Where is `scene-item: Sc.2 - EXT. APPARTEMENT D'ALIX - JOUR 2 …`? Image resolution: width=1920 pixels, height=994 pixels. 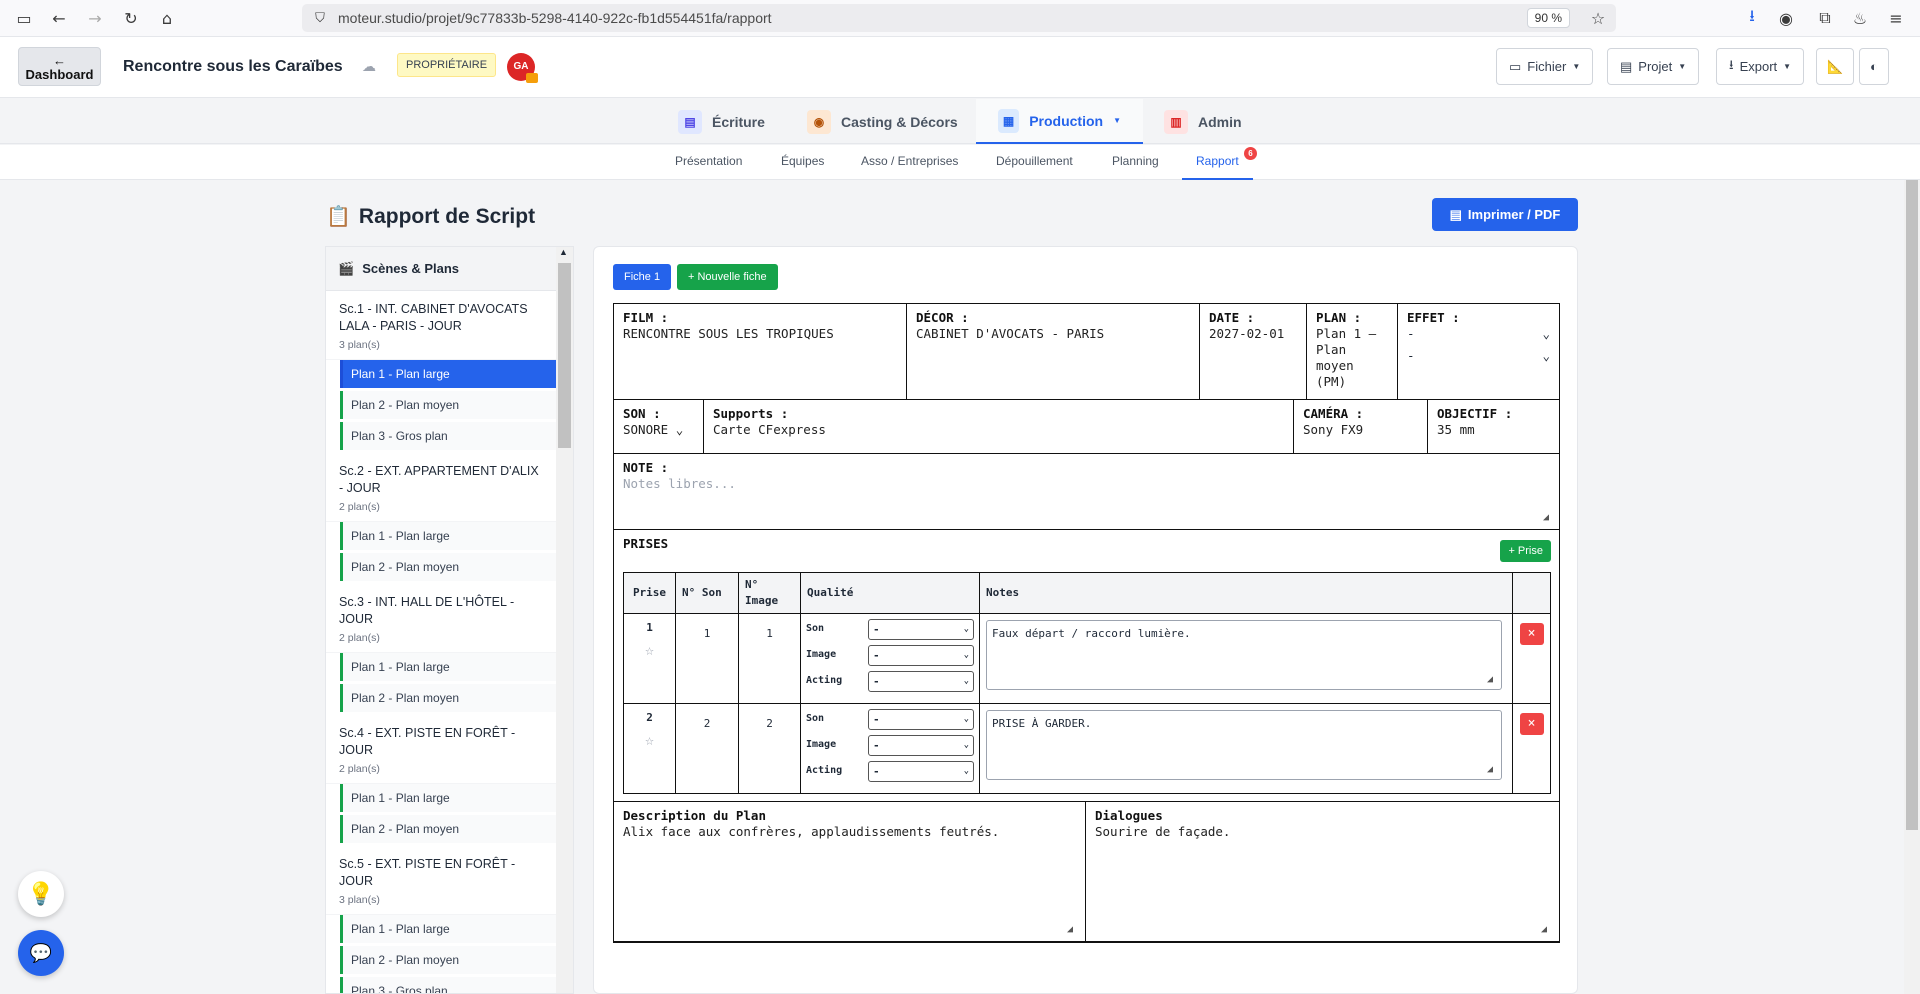
scene-item: Sc.2 - EXT. APPARTEMENT D'ALIX - JOUR 2 … is located at coordinates (441, 487).